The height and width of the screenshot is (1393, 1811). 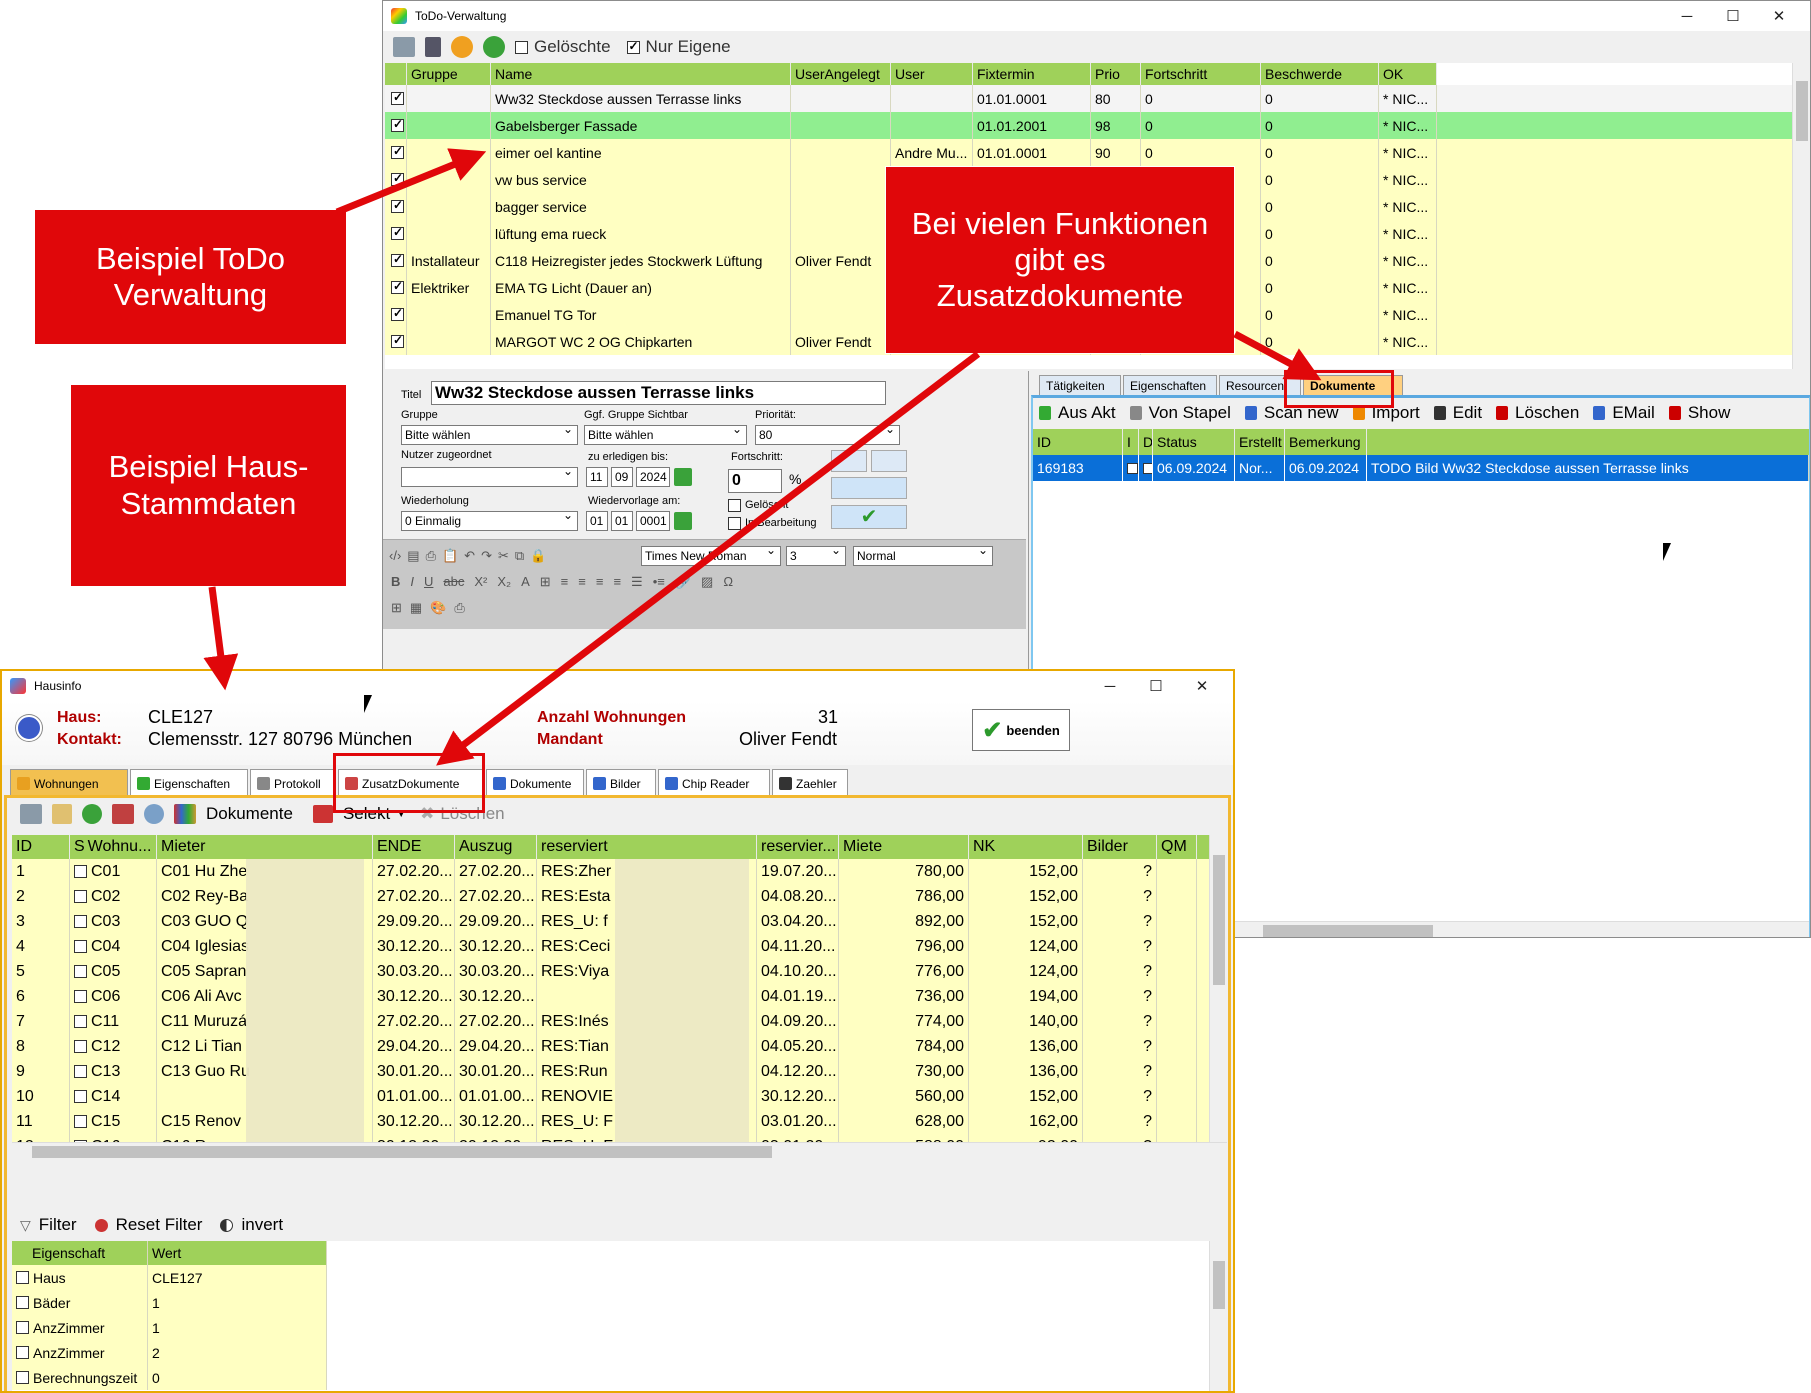 What do you see at coordinates (169, 1377) in the screenshot?
I see `property-row: Berechnungszeit 0` at bounding box center [169, 1377].